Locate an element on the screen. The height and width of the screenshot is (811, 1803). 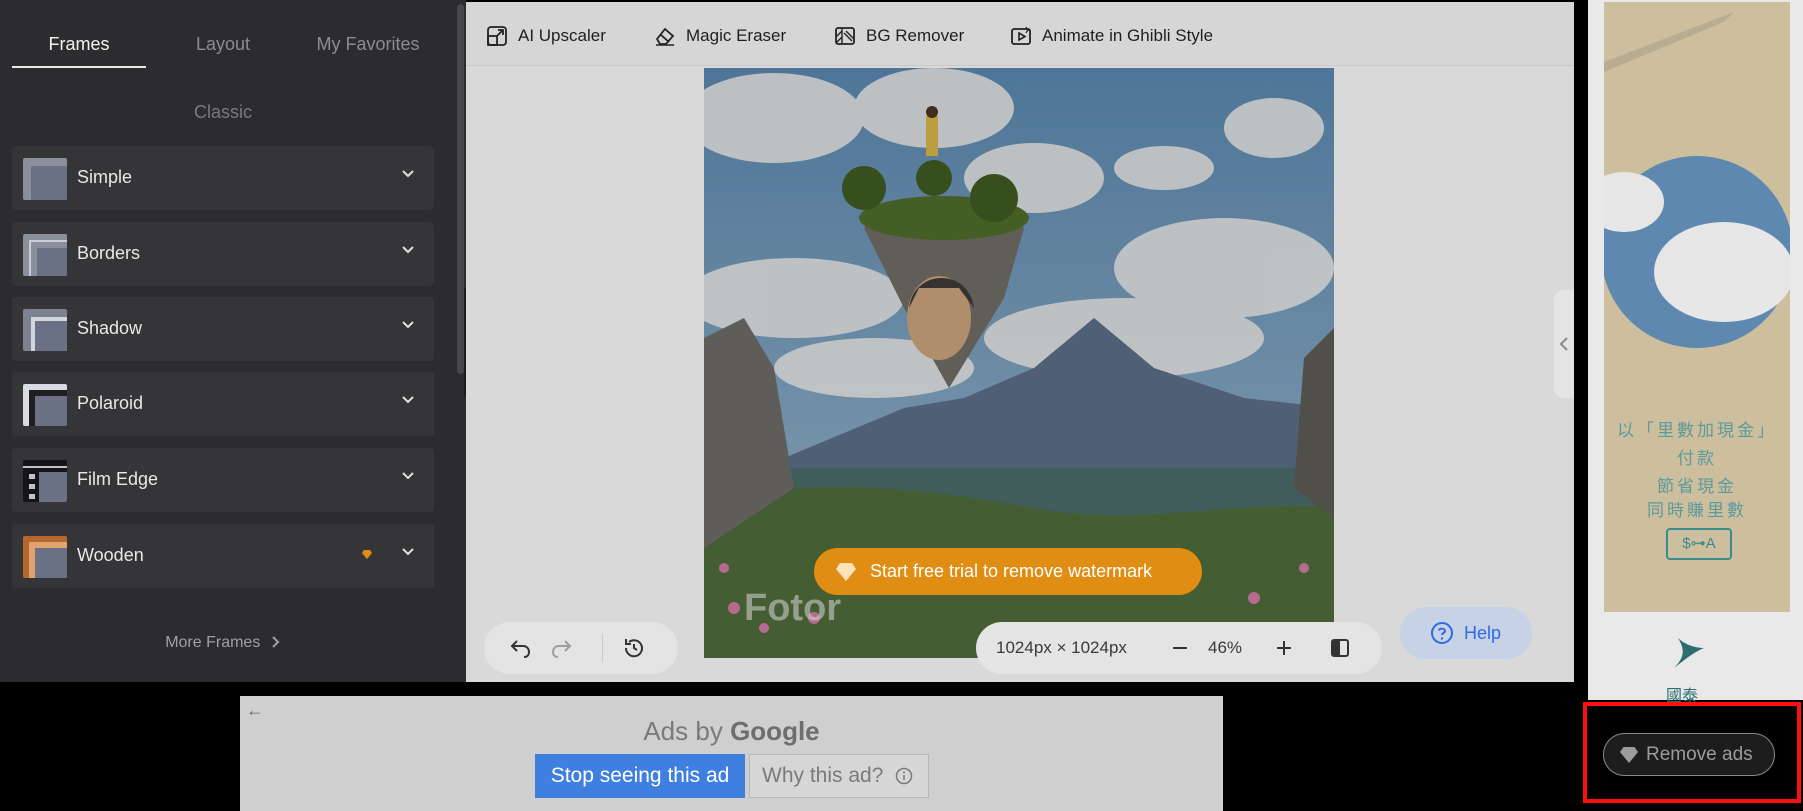
frame-item-shadow: Shadow is located at coordinates (223, 329).